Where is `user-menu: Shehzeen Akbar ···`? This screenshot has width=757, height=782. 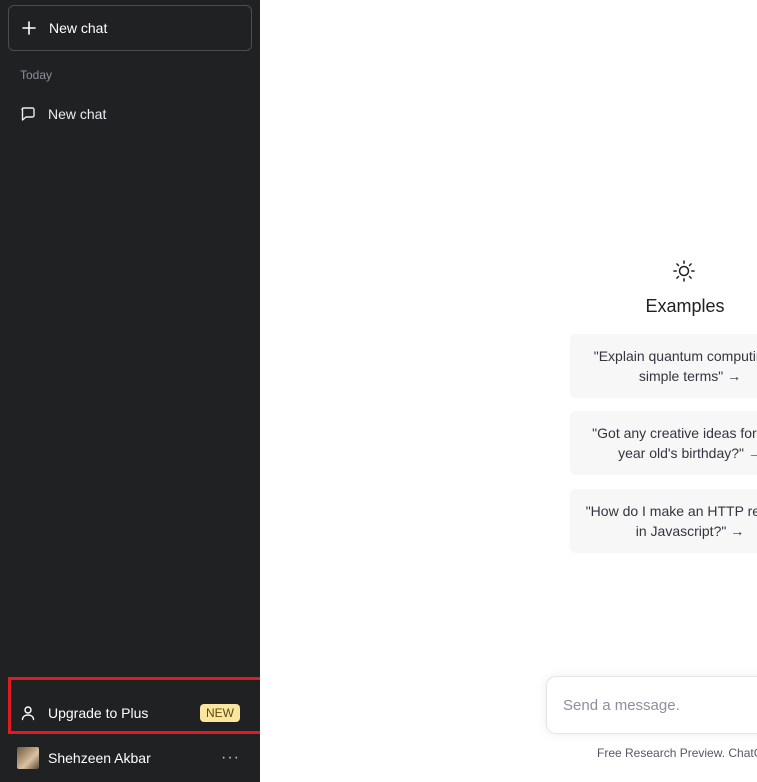
user-menu: Shehzeen Akbar ··· is located at coordinates (130, 758).